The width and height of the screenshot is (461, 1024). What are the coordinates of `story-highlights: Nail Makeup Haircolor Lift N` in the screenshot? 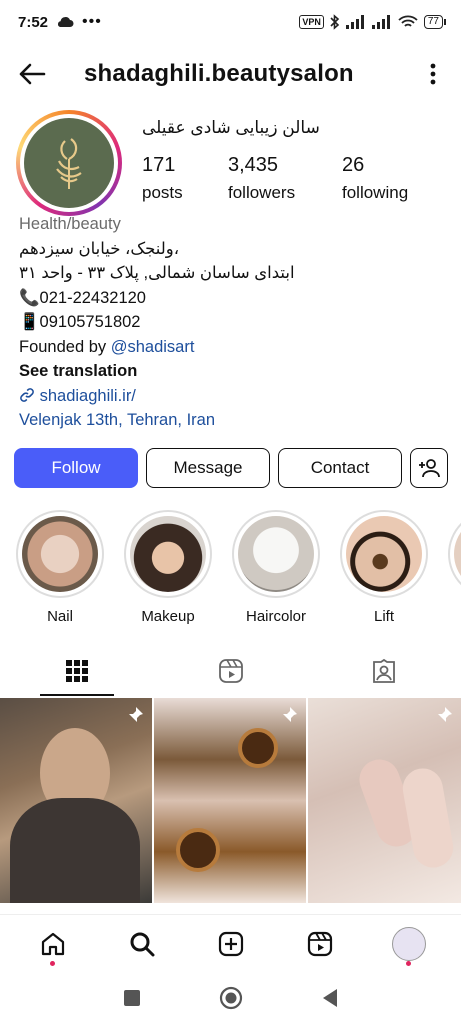 It's located at (237, 567).